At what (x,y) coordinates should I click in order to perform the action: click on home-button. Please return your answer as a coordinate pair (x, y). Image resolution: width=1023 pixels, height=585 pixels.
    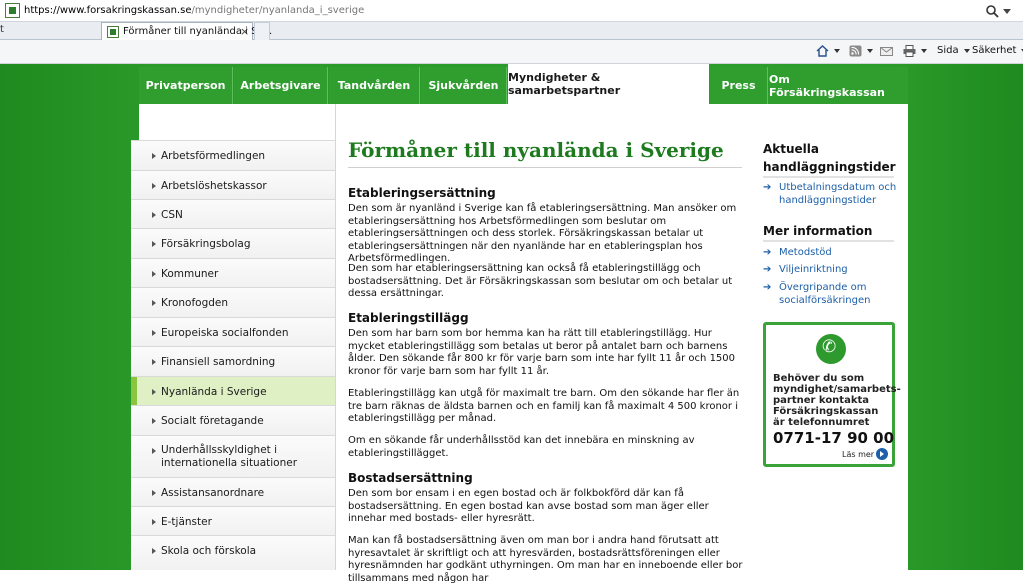
    Looking at the image, I should click on (828, 51).